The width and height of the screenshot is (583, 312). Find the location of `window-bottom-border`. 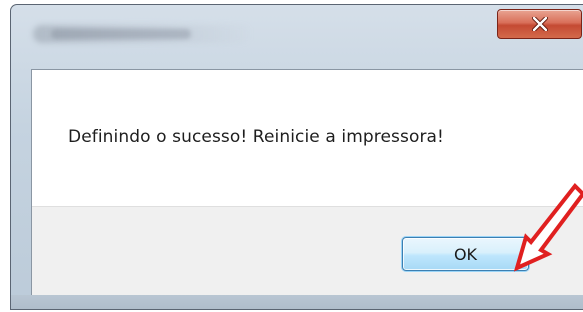

window-bottom-border is located at coordinates (297, 302).